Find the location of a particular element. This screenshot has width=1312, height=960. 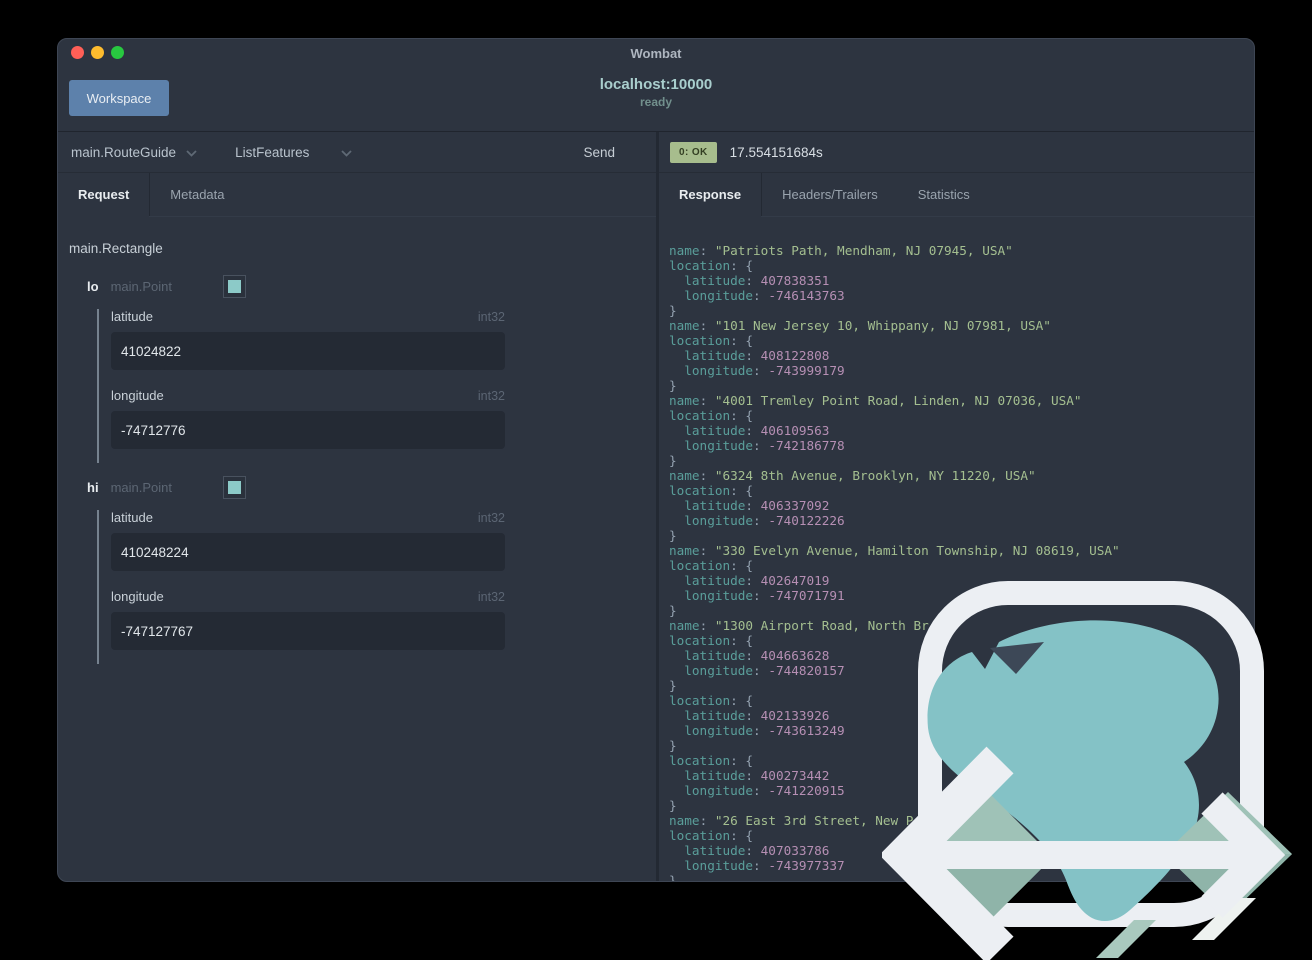

tab-response: Response is located at coordinates (711, 195).